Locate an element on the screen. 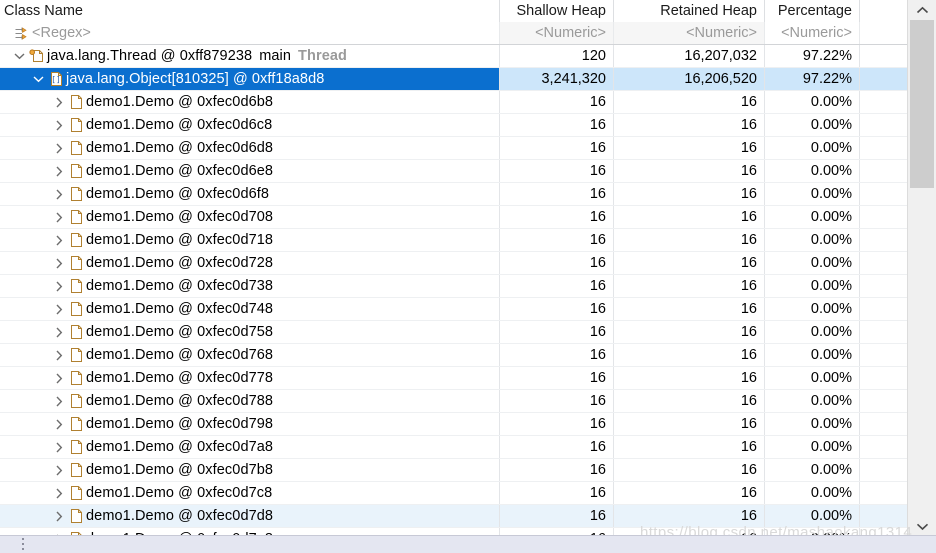 This screenshot has height=553, width=936. table-row: demo1.Demo @ 0xfec0d7b8 16 16 0.00% is located at coordinates (454, 470).